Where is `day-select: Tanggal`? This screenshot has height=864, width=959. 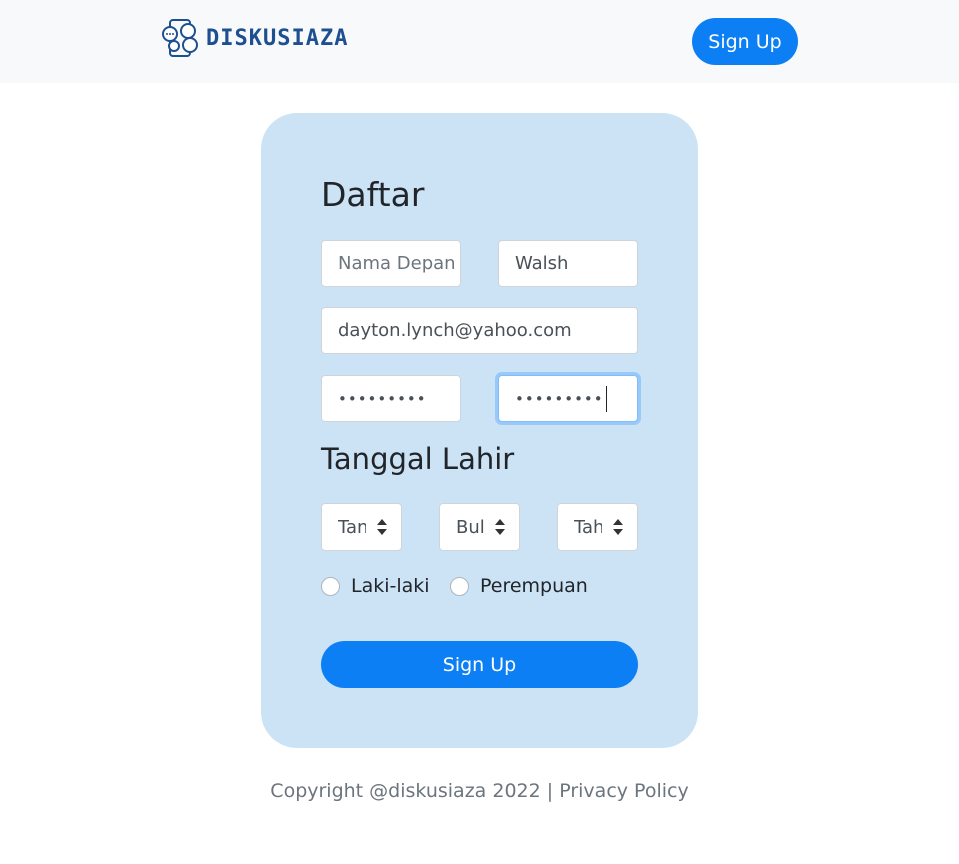 day-select: Tanggal is located at coordinates (361, 527).